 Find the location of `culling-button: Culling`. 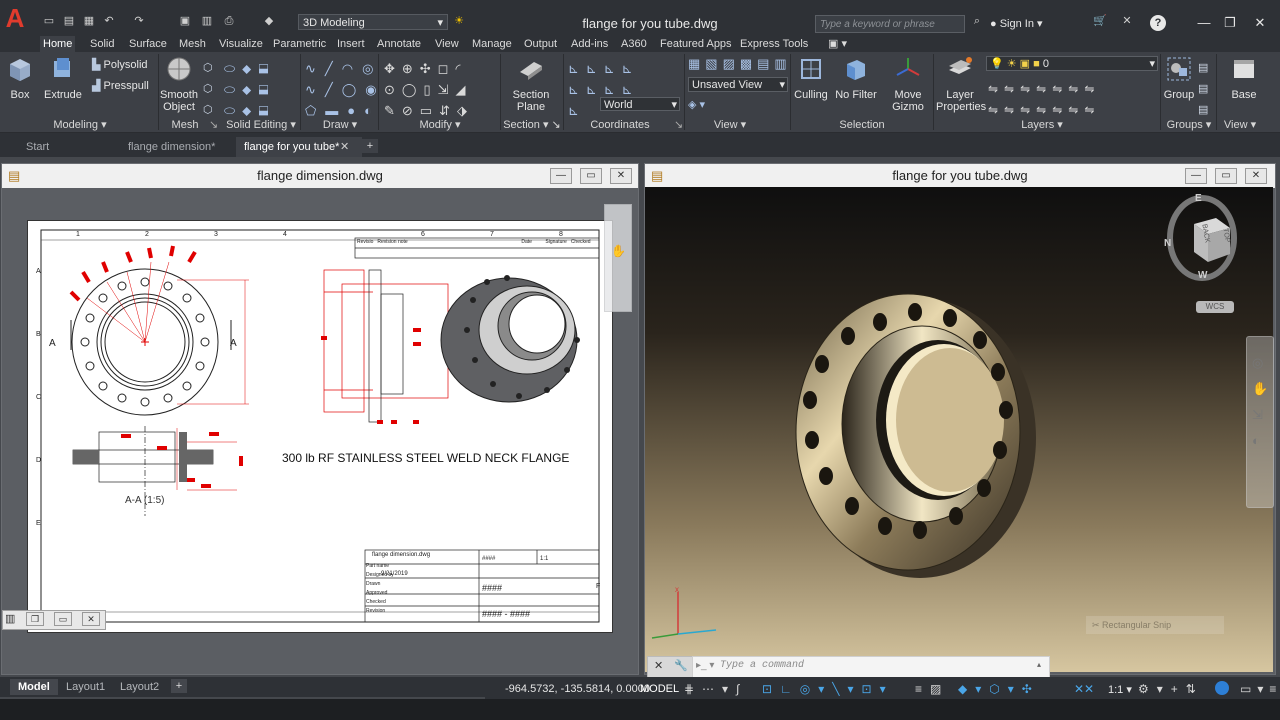

culling-button: Culling is located at coordinates (811, 78).